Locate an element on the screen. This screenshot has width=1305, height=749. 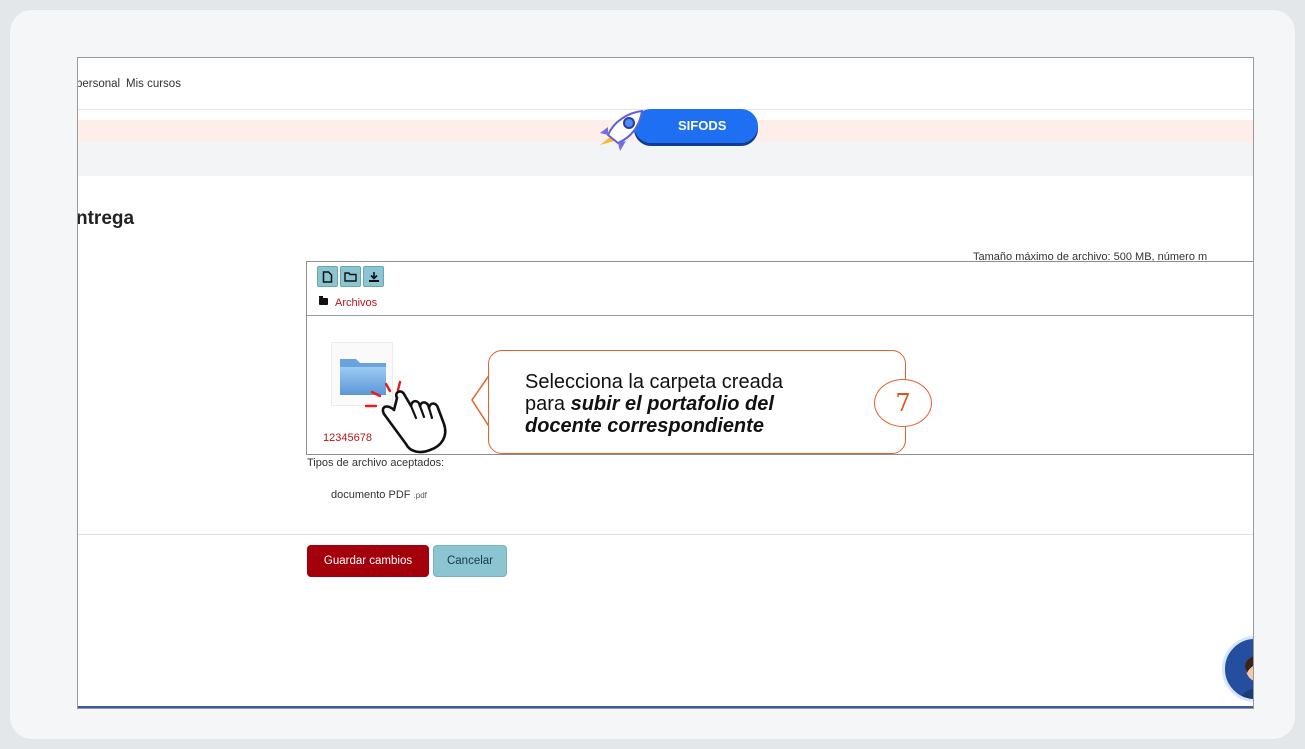
callout-bold-1: subir el portafolio del is located at coordinates (672, 404).